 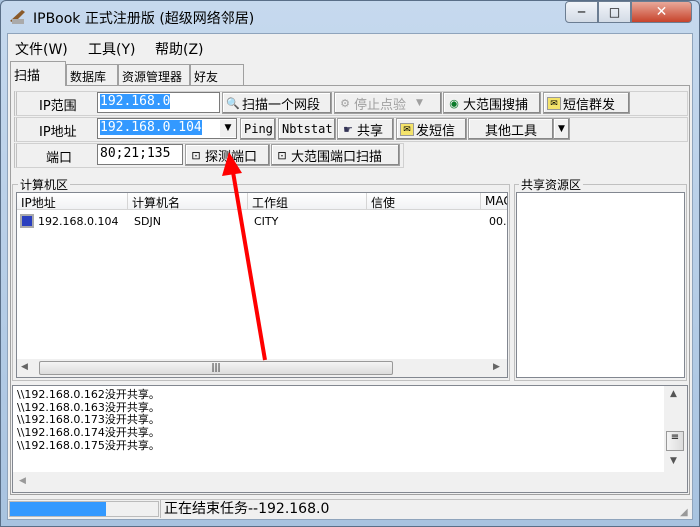 What do you see at coordinates (38, 73) in the screenshot?
I see `tab-scan: 扫描` at bounding box center [38, 73].